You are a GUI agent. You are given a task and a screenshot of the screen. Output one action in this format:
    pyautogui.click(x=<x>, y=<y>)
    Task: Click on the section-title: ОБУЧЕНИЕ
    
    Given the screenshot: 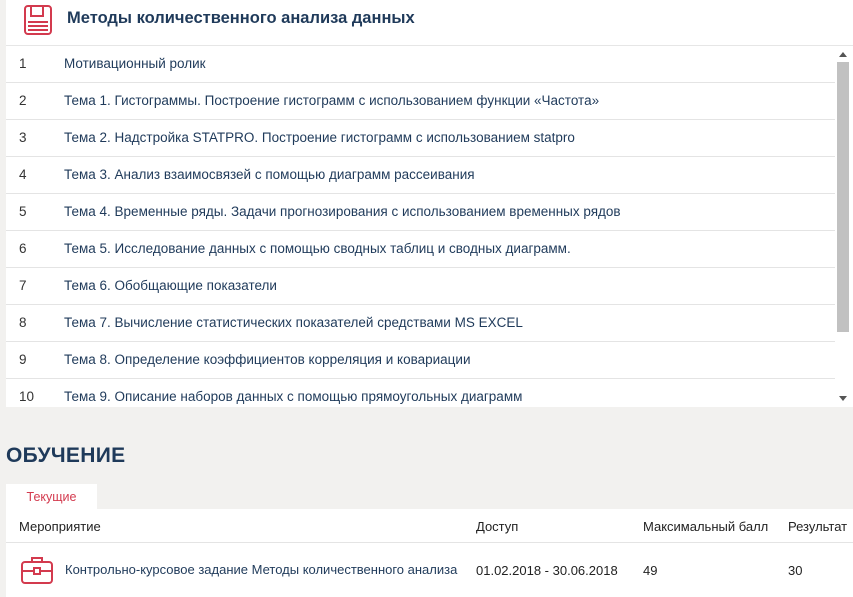 What is the action you would take?
    pyautogui.click(x=66, y=455)
    